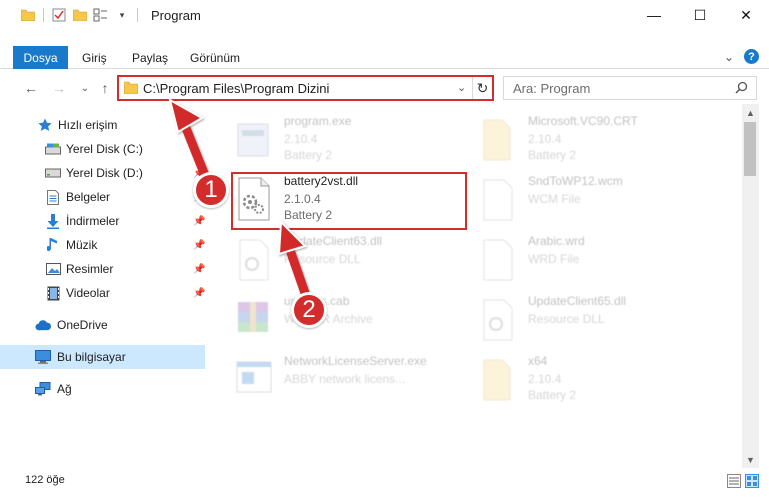 This screenshot has height=499, width=769. I want to click on file-item: SndToWP12.wcm WCM File, so click(593, 200).